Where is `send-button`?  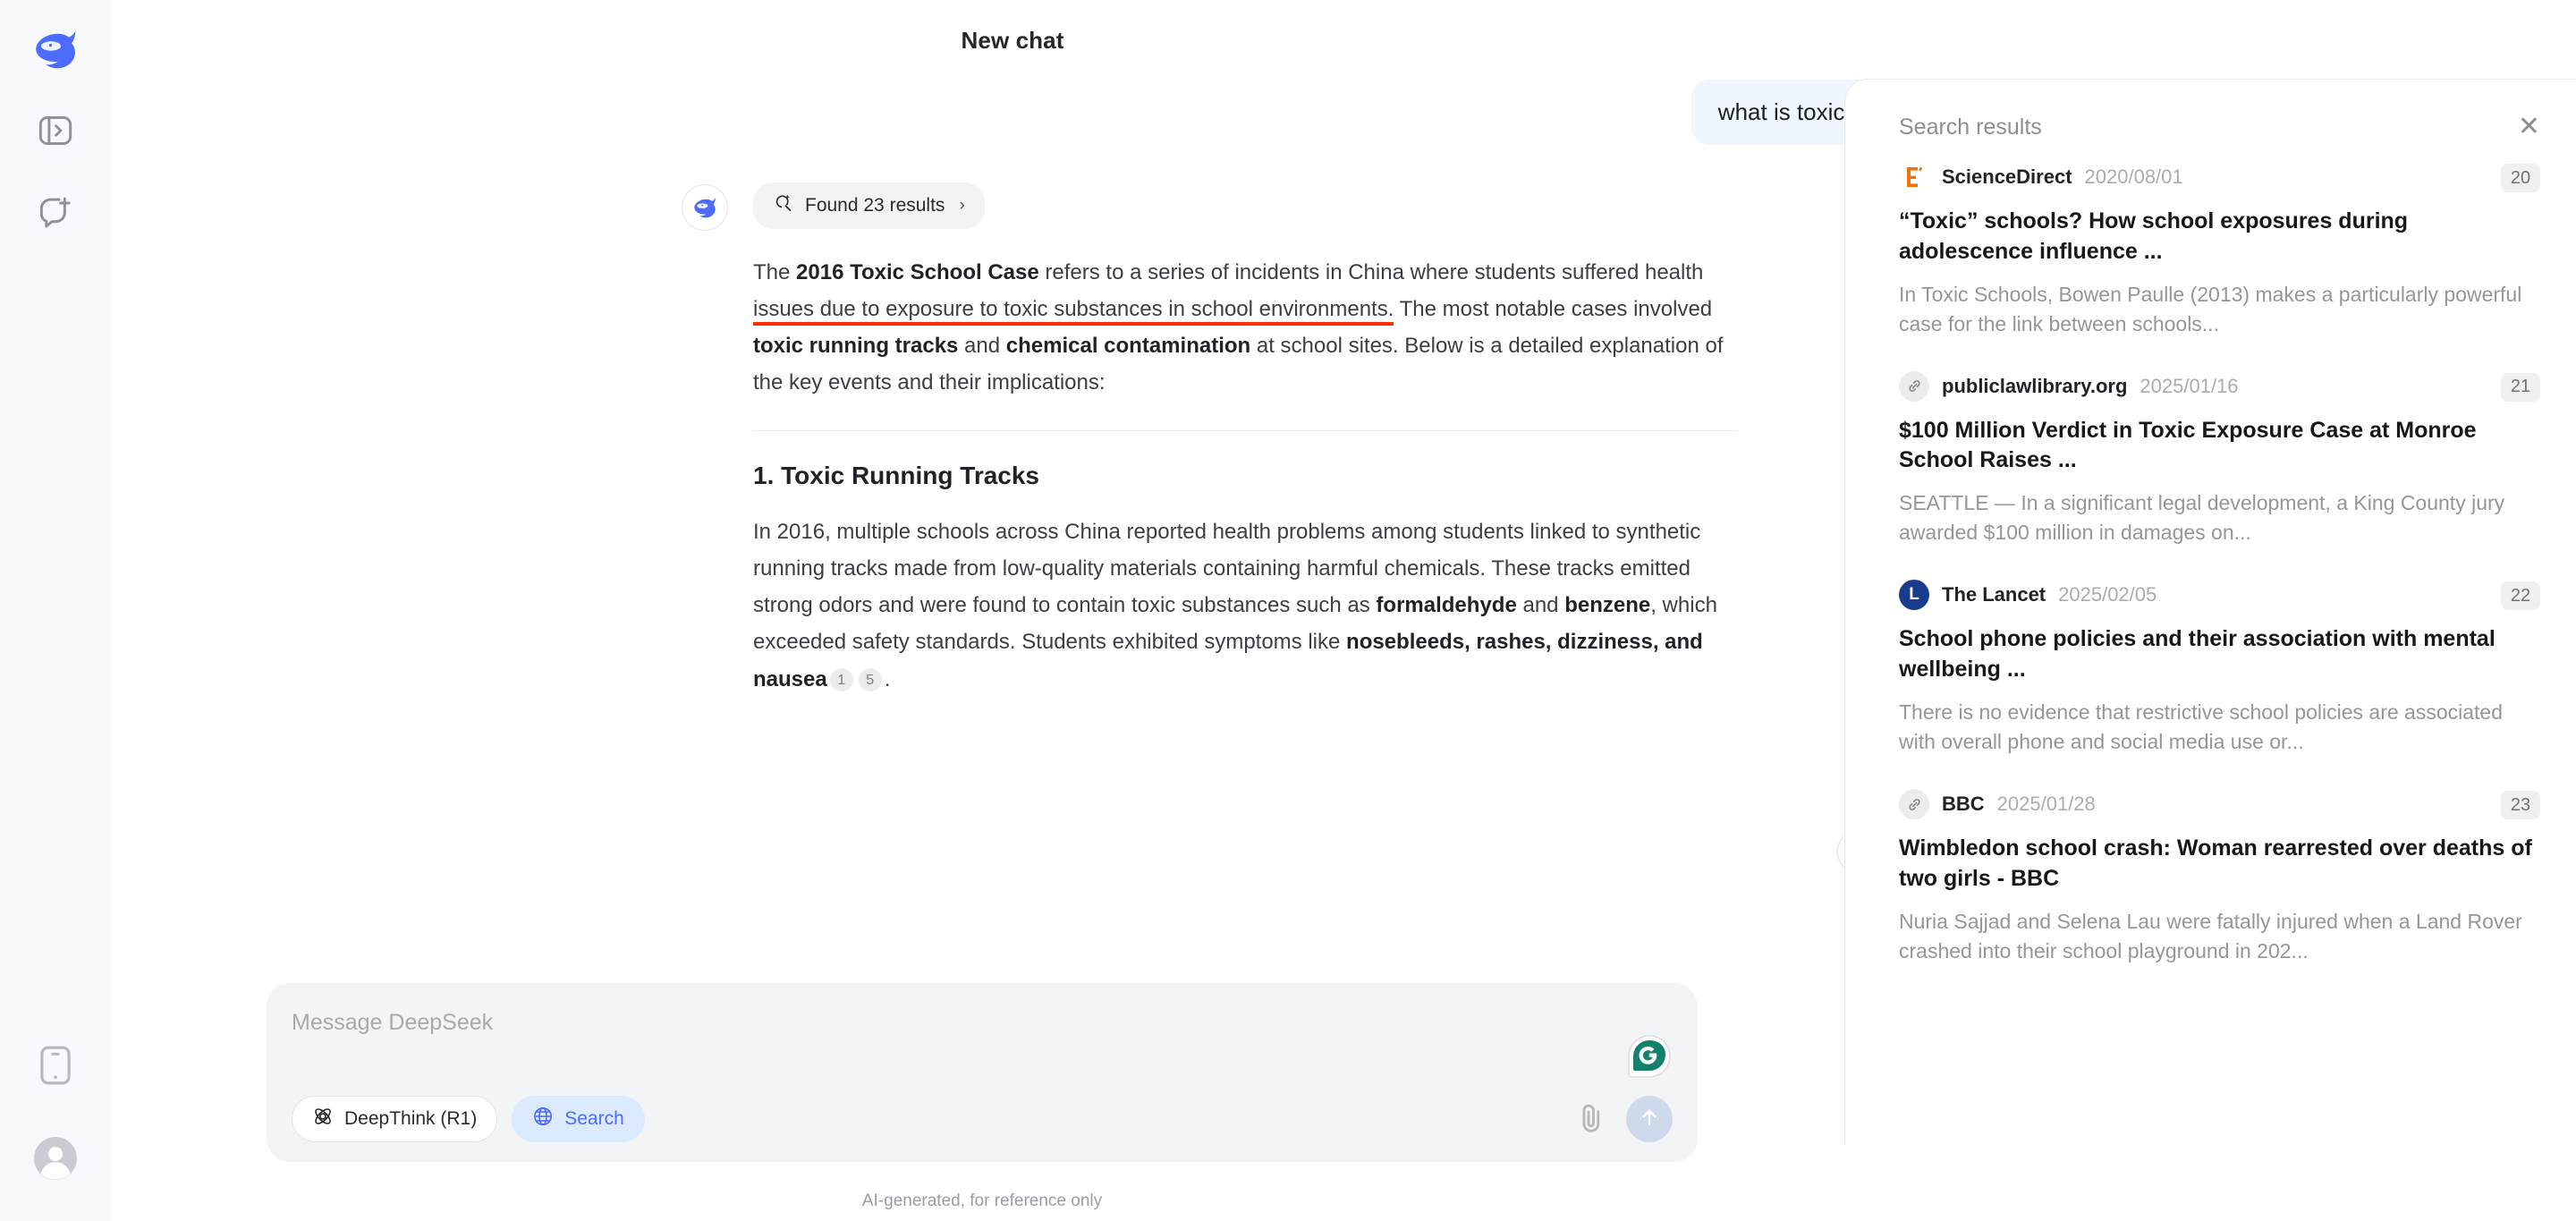
send-button is located at coordinates (1649, 1119).